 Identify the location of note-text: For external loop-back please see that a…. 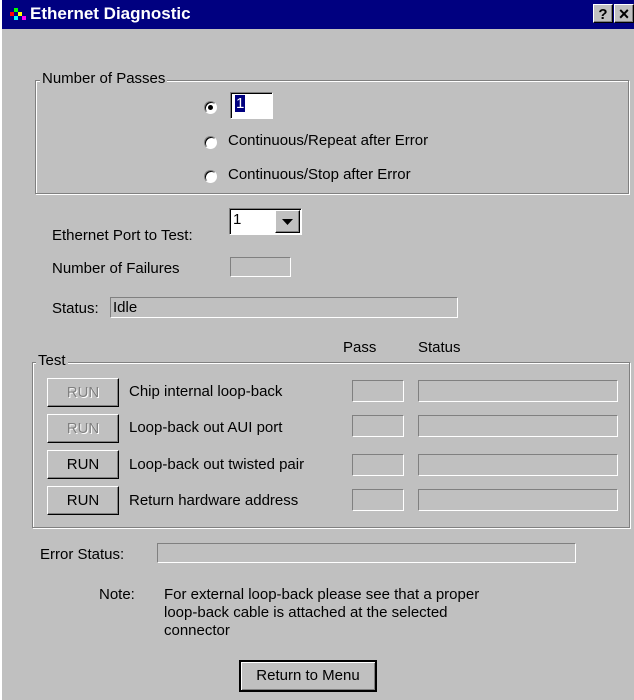
(321, 613).